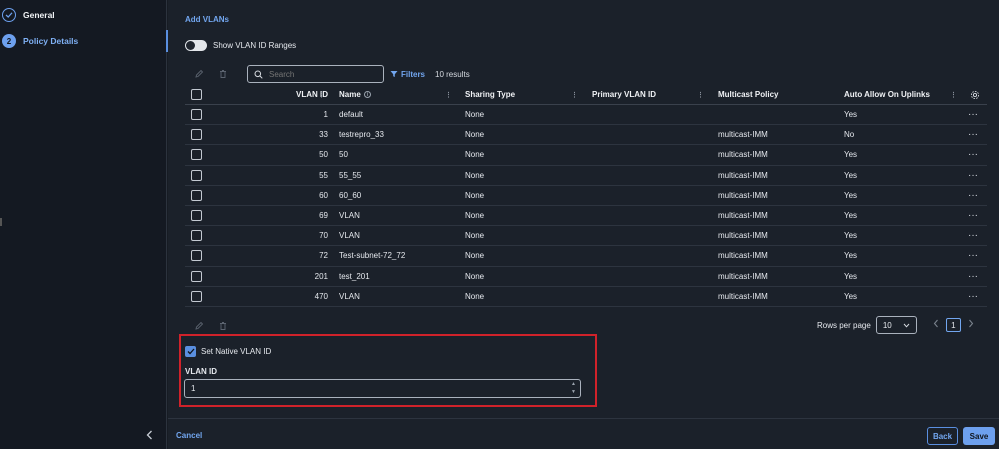  I want to click on search-input, so click(319, 74).